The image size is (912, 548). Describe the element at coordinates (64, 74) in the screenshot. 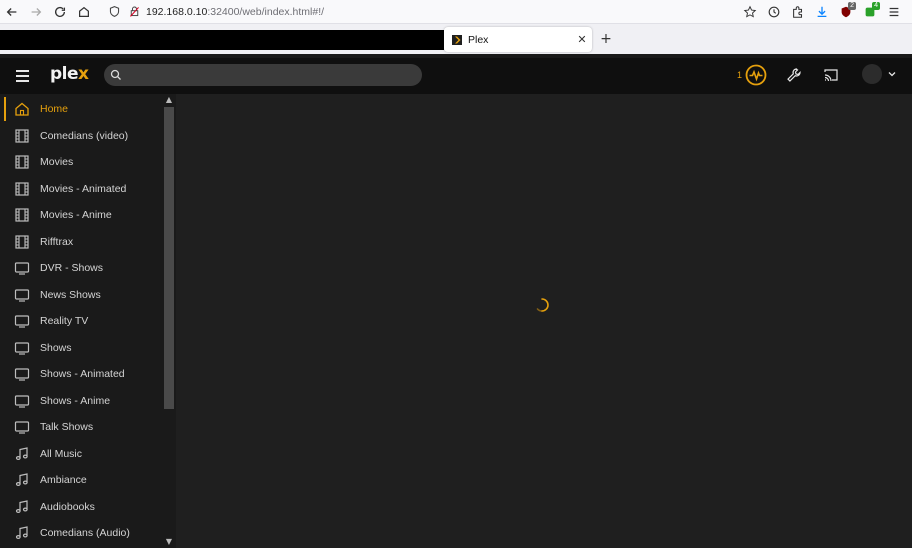

I see `logo-text: ple` at that location.